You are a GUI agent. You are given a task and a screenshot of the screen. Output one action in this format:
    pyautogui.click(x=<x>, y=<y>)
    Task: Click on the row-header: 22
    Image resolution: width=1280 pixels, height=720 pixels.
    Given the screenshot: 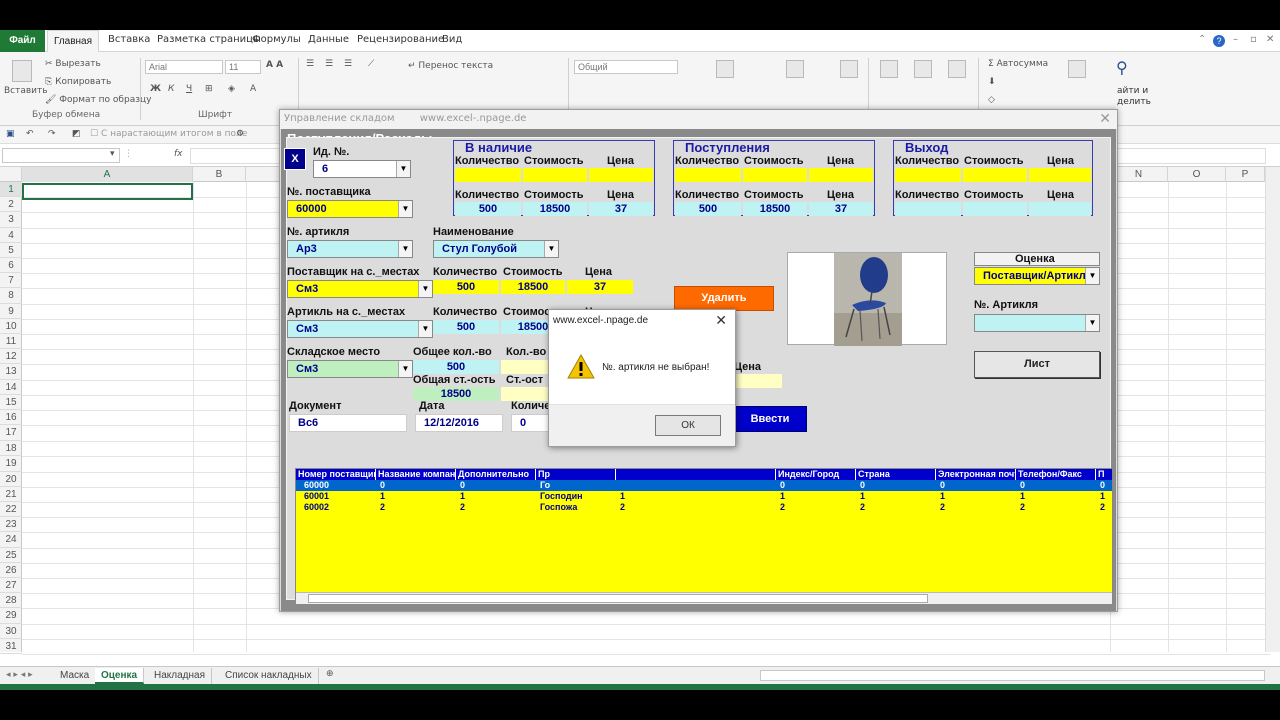 What is the action you would take?
    pyautogui.click(x=11, y=510)
    